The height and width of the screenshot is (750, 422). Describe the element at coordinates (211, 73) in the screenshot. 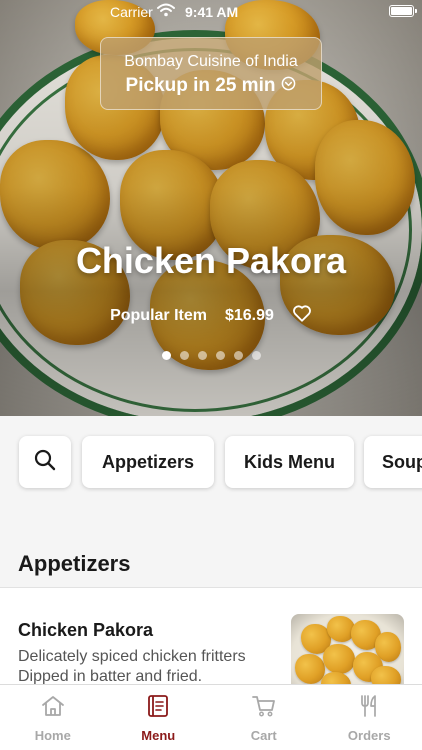

I see `pickup-selector: Bombay Cuisine of India Pickup in 25 min` at that location.